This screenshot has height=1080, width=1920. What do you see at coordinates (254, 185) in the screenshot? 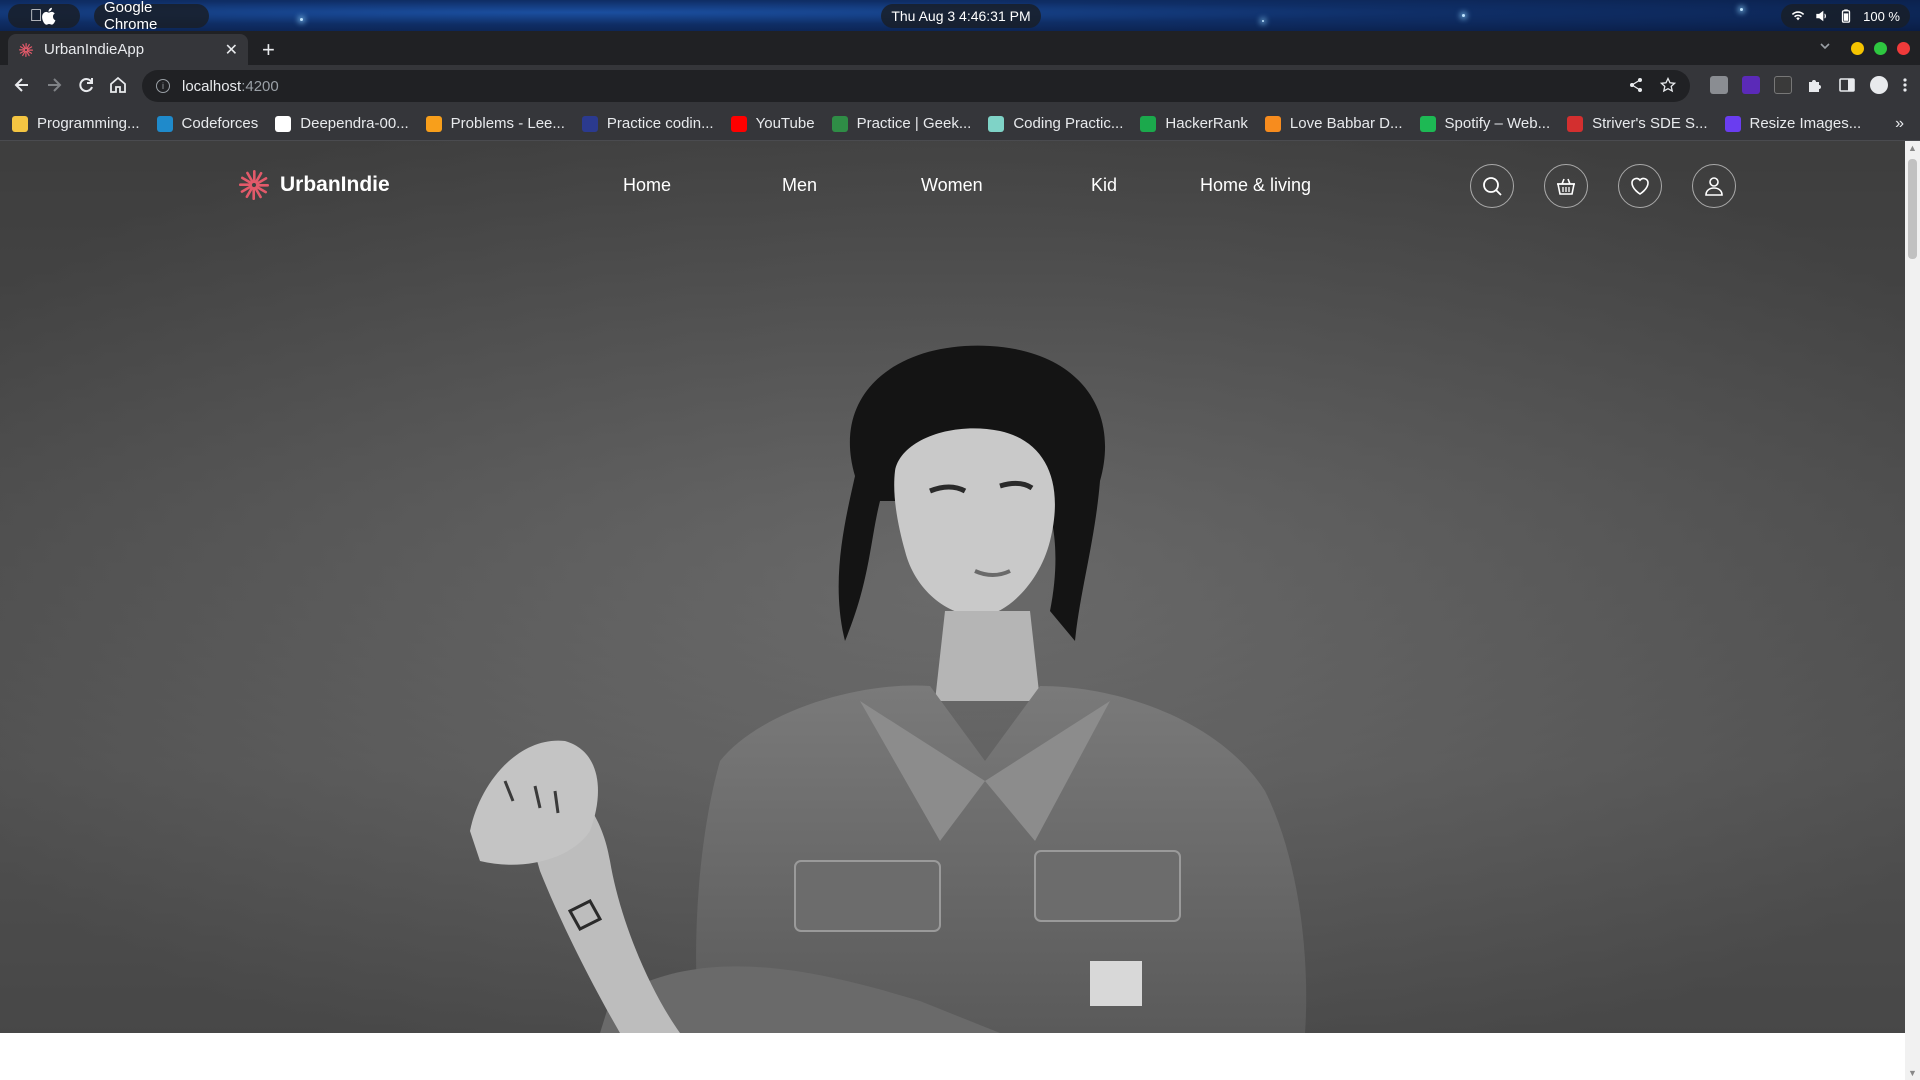
I see `urbanindie-logo-icon` at bounding box center [254, 185].